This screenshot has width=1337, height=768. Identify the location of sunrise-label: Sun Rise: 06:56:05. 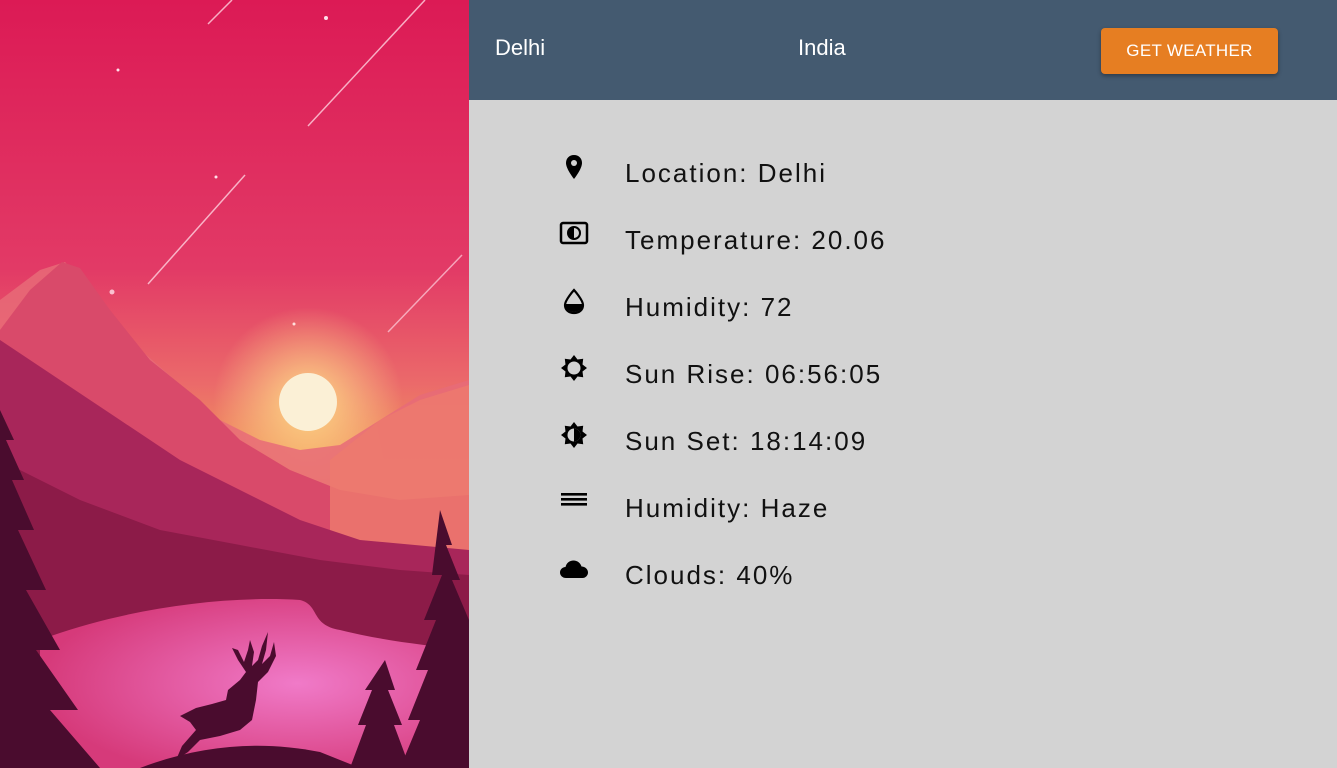
(754, 374).